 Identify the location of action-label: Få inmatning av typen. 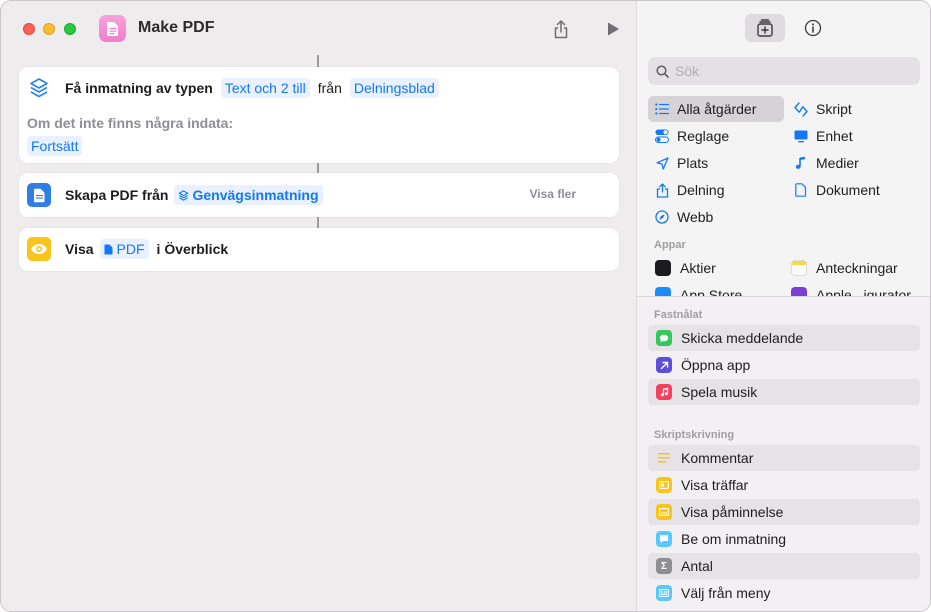
(139, 88).